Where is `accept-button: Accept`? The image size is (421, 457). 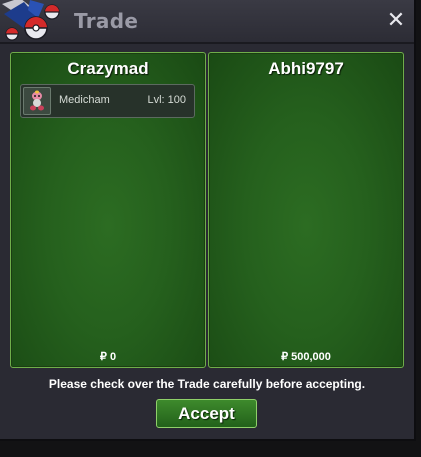
accept-button: Accept is located at coordinates (206, 413).